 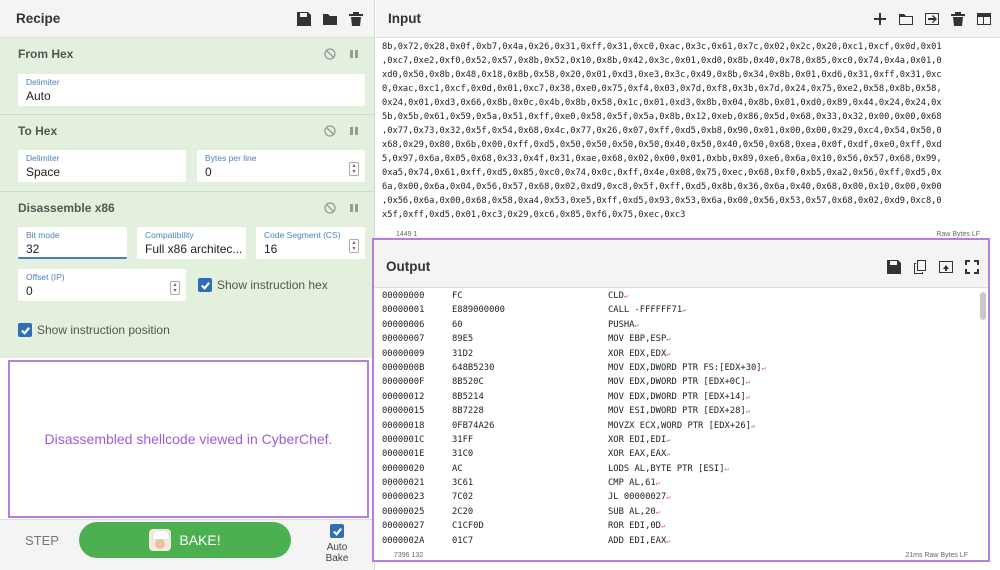 I want to click on code-segment-input: Code Segment (CS) 16 ▴ ▾, so click(x=310, y=243).